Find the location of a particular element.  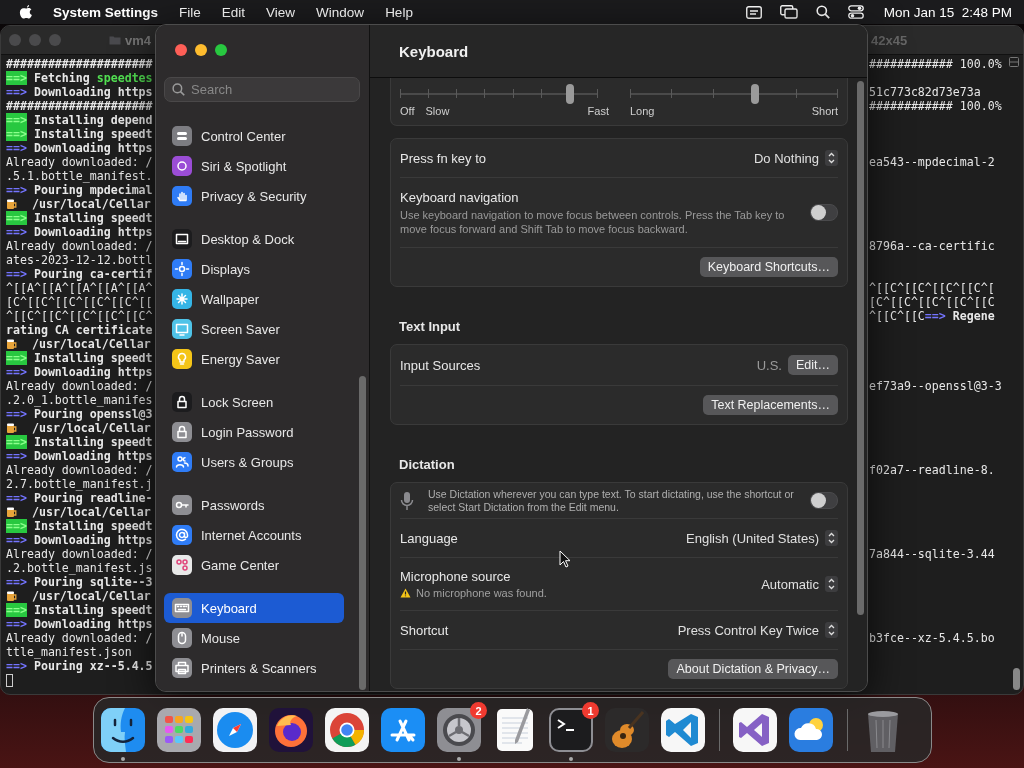

search-icon is located at coordinates (822, 12).